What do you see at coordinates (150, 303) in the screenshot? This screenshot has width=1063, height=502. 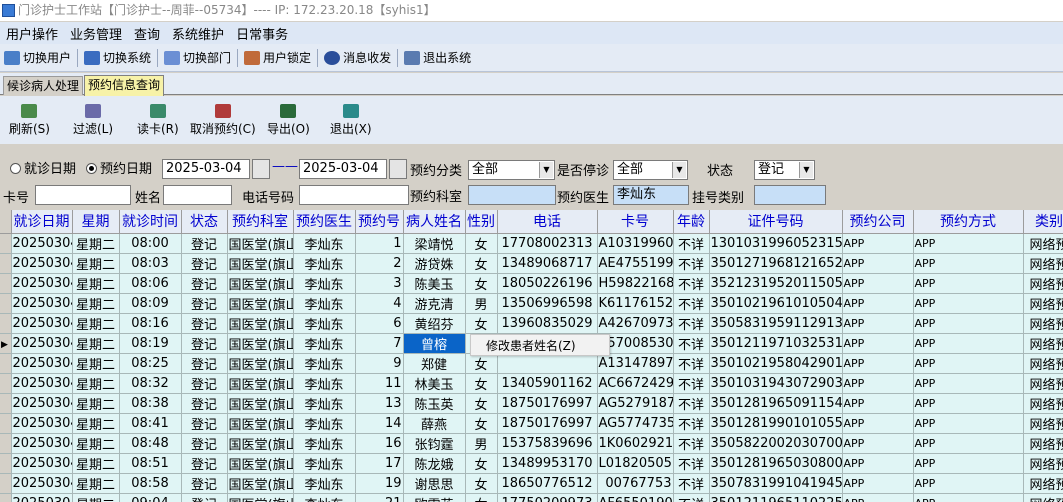 I see `table-cell: 08:09` at bounding box center [150, 303].